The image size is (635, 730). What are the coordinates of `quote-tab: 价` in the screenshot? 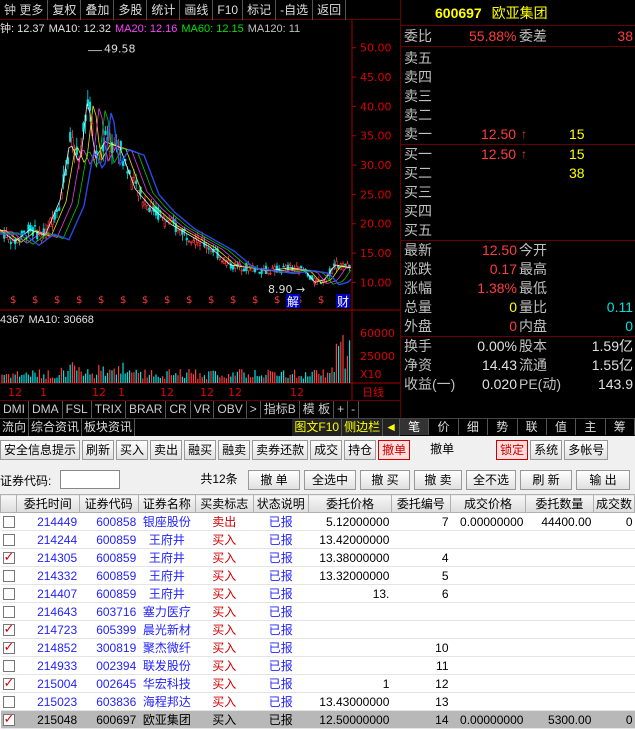 It's located at (444, 427).